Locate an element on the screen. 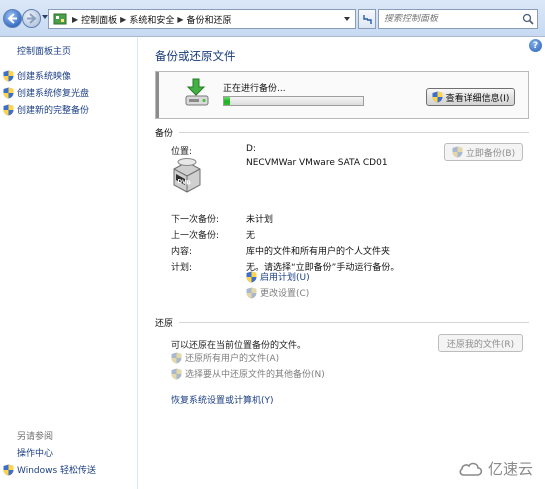 The width and height of the screenshot is (545, 489). backup-progress-bar is located at coordinates (293, 101).